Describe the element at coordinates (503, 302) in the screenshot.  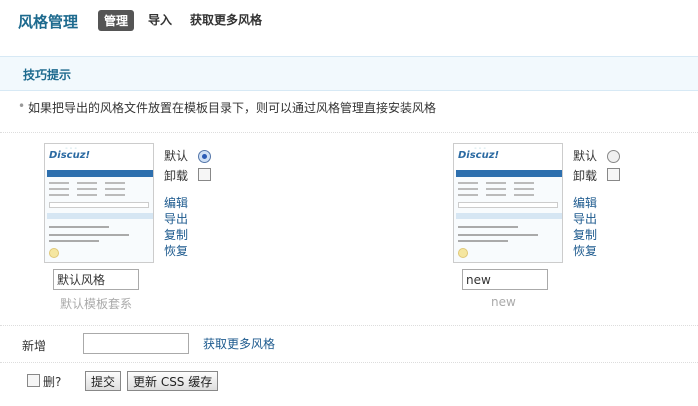
I see `template-caption: new` at that location.